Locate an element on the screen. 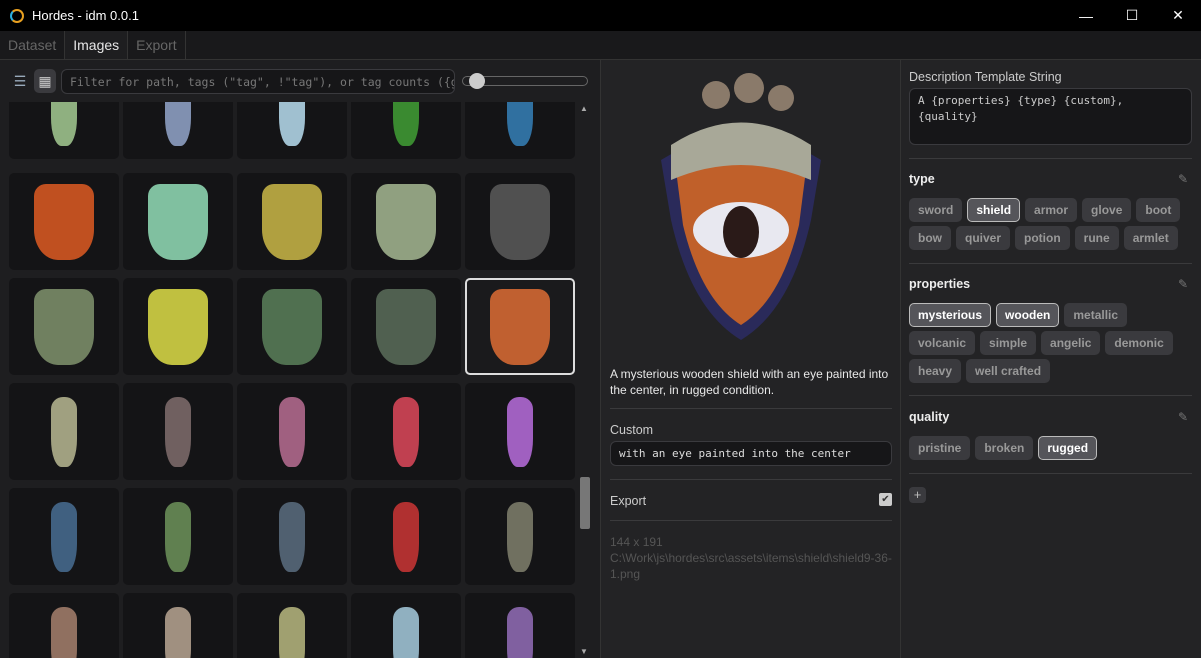  tag-sword: sword is located at coordinates (936, 210).